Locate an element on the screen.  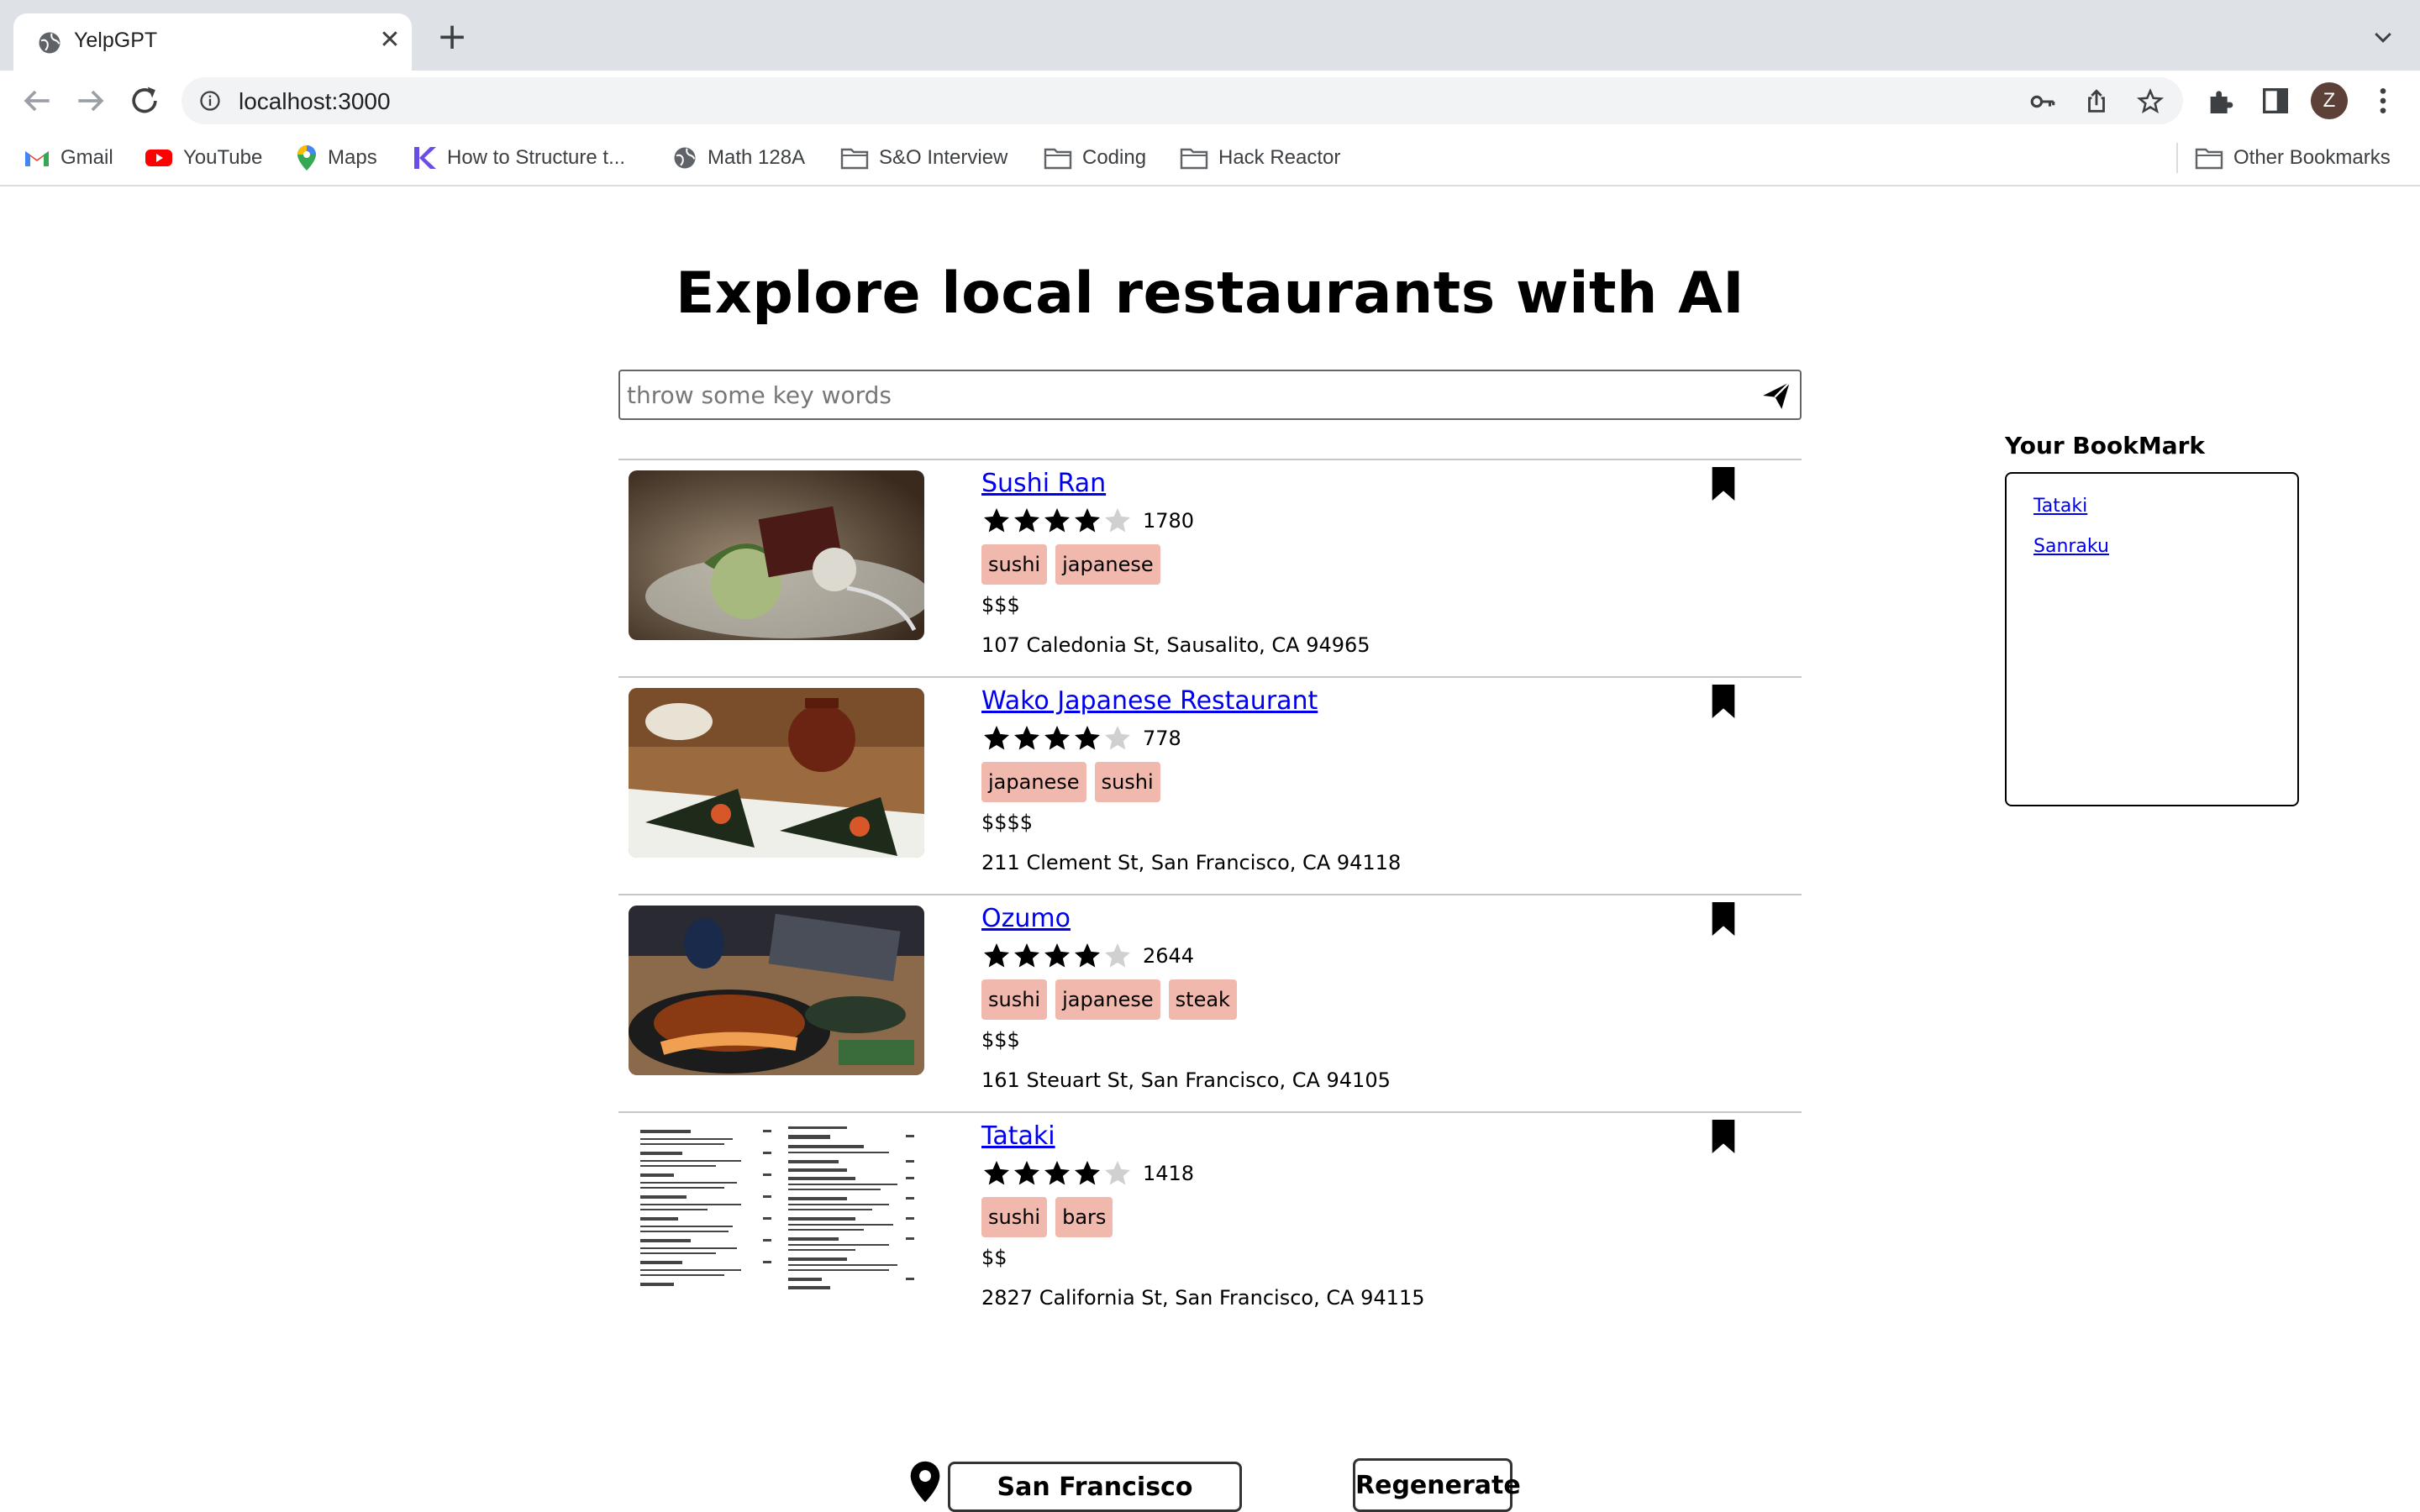
rating-stars: 2644 is located at coordinates (1087, 956).